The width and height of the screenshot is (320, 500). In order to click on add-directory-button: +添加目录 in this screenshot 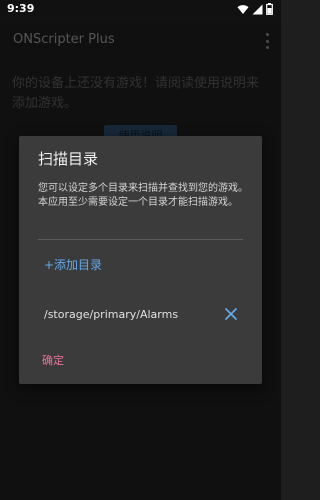, I will do `click(73, 264)`.